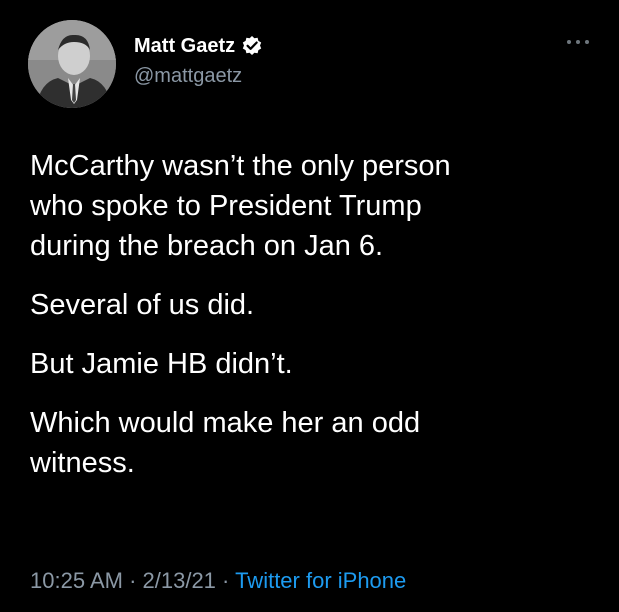 This screenshot has width=619, height=612. I want to click on name-row: Matt Gaetz, so click(198, 46).